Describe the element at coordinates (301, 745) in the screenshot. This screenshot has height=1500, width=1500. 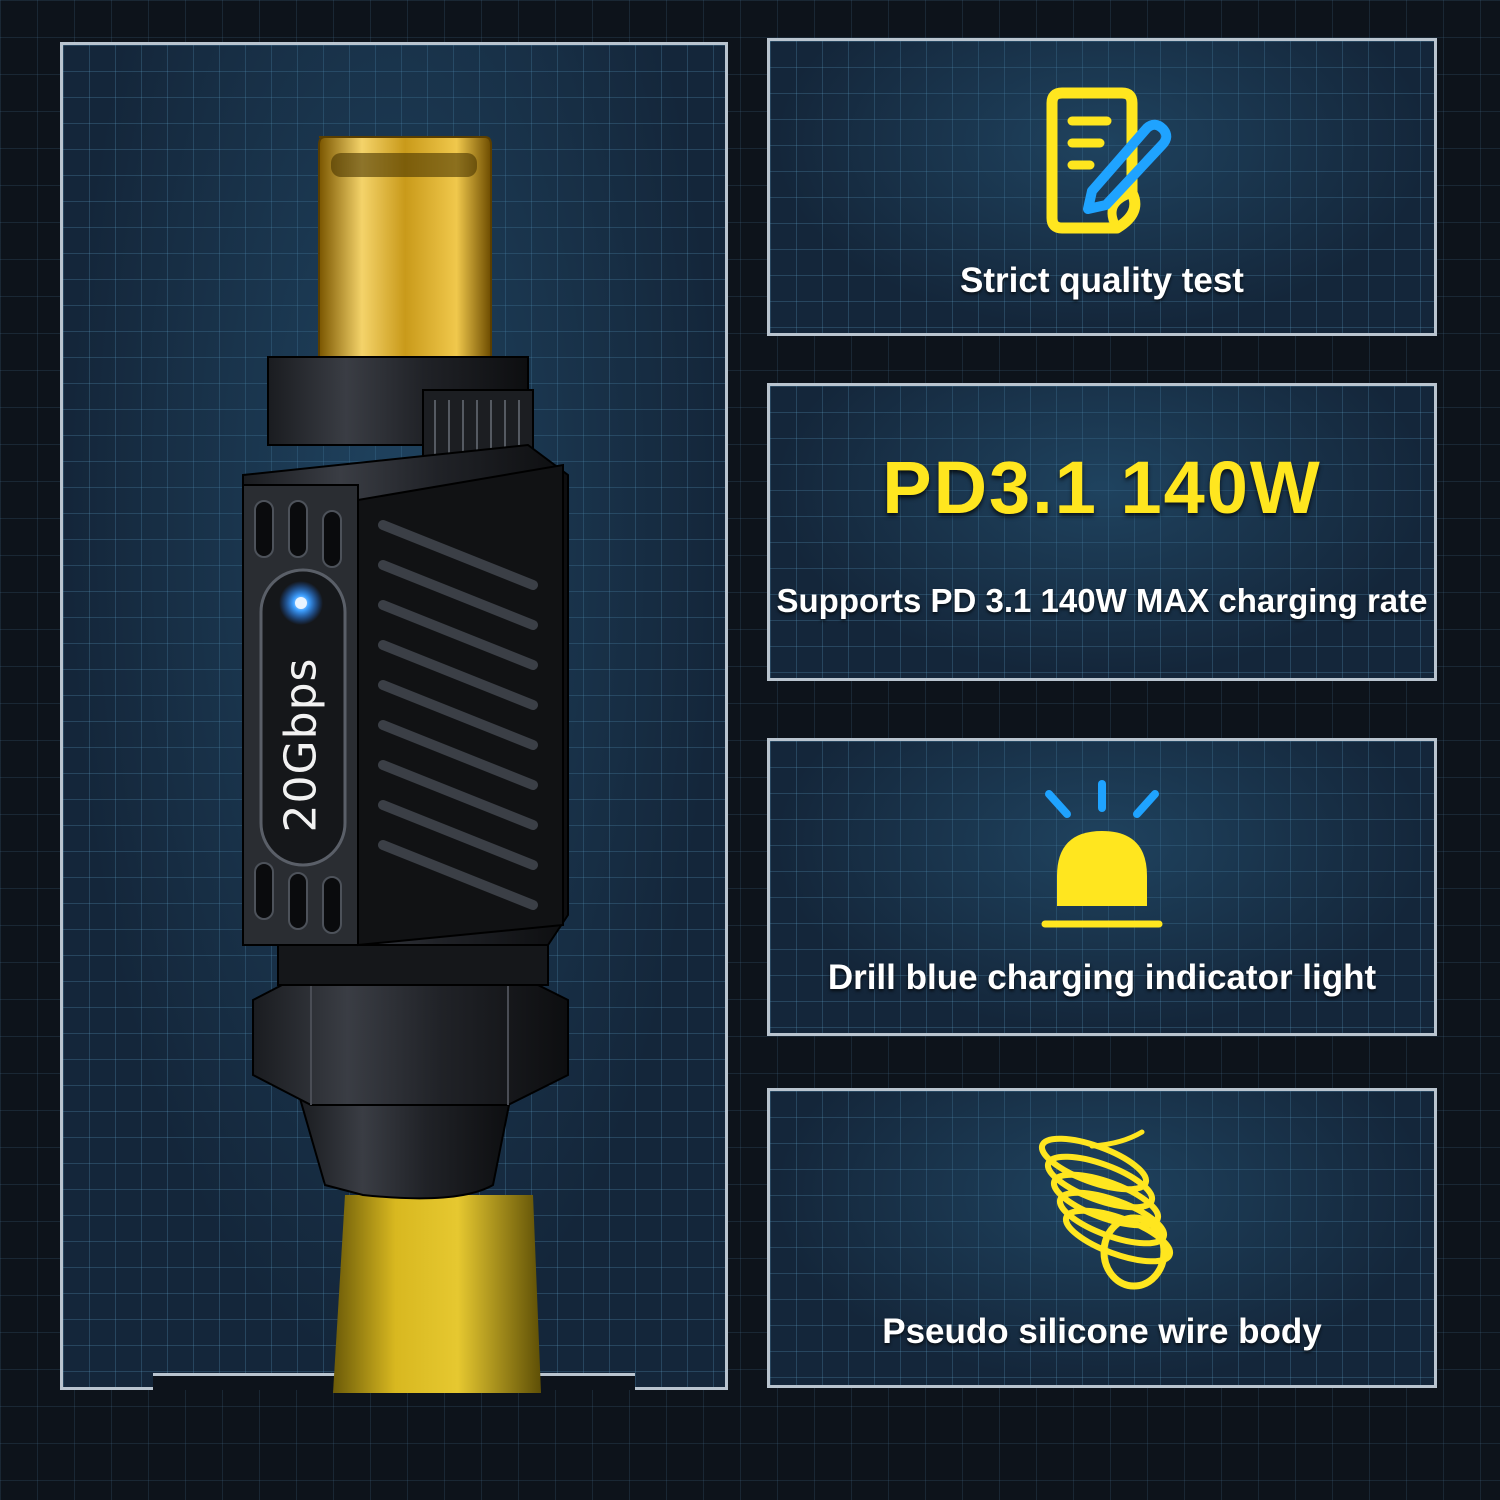
I see `speed-label: 20Gbps` at that location.